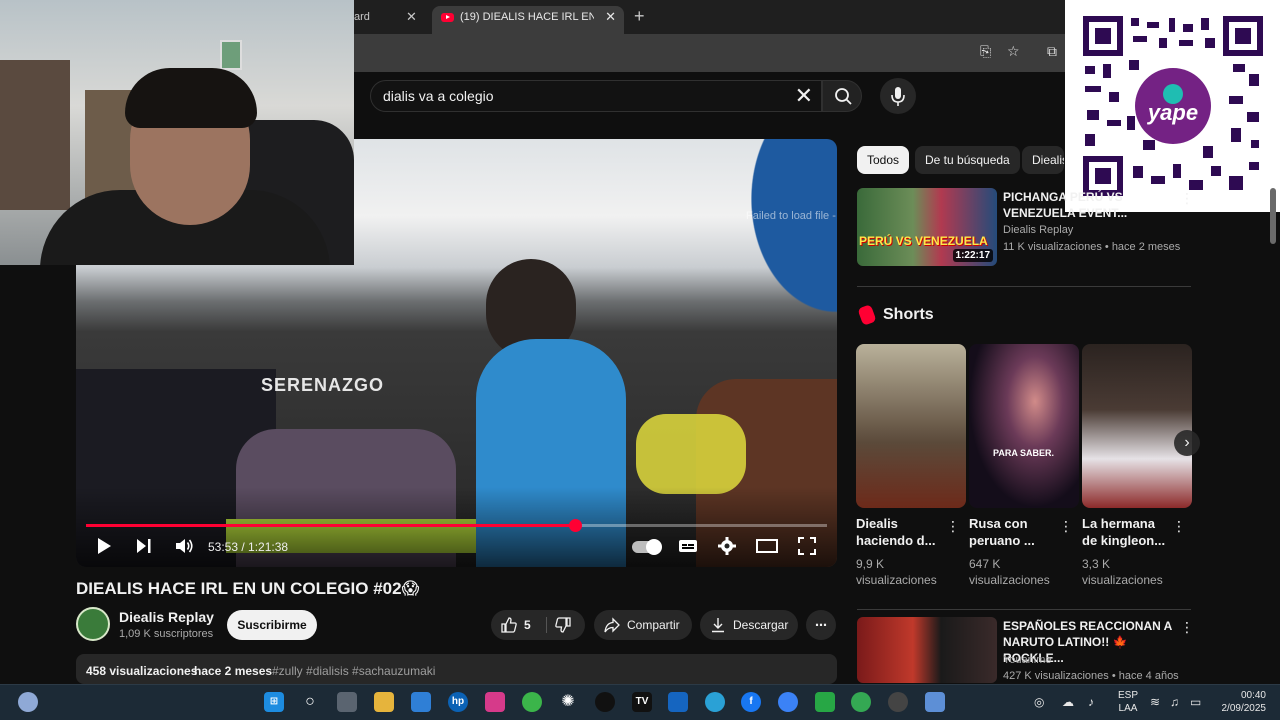 Image resolution: width=1280 pixels, height=720 pixels. I want to click on subtitles-icon, so click(688, 546).